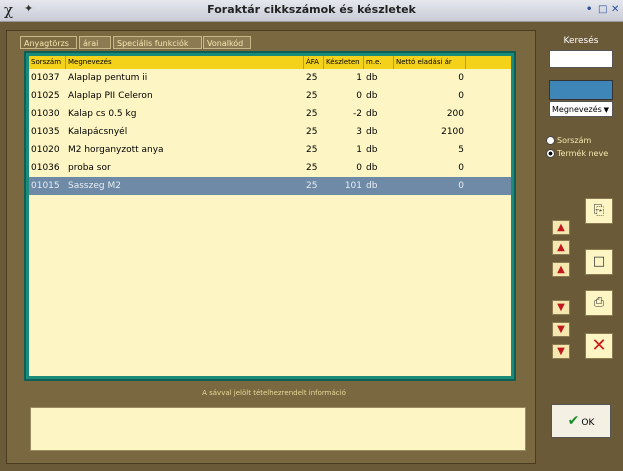 This screenshot has height=471, width=623. I want to click on copy-button: ⎘, so click(599, 211).